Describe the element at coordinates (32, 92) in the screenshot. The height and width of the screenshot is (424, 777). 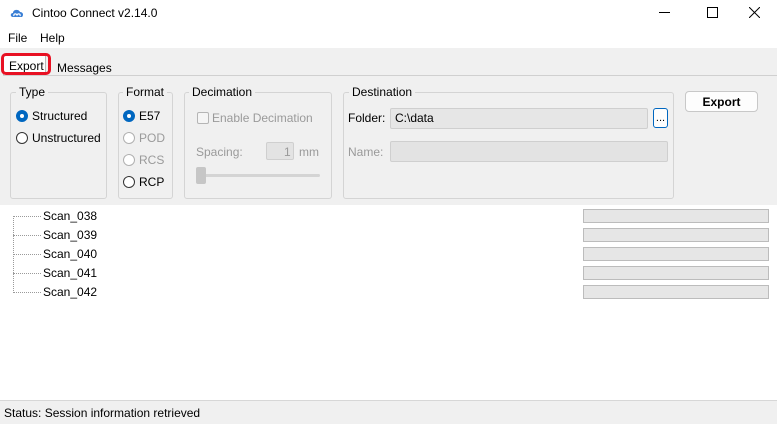
I see `type-group-title: Type` at that location.